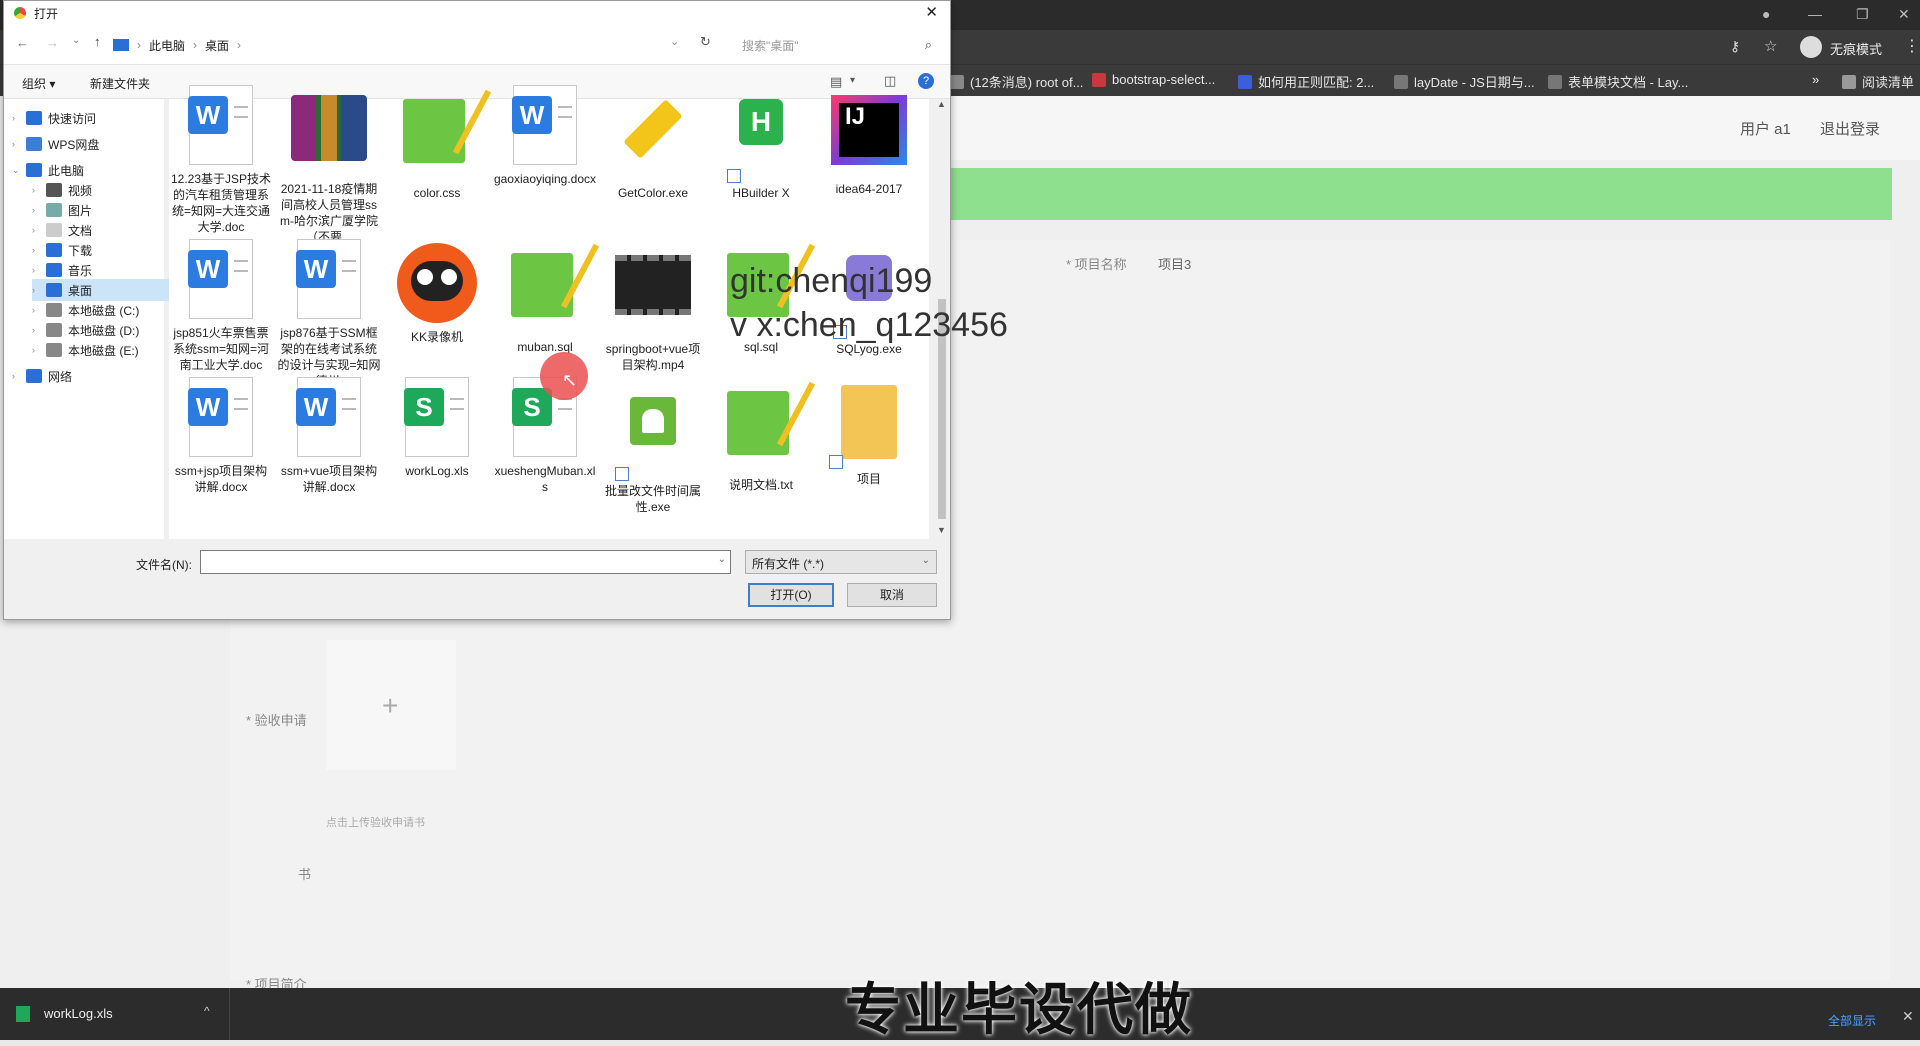 This screenshot has height=1046, width=1920. I want to click on tree-item: › 本地磁盘 (C:), so click(107, 310).